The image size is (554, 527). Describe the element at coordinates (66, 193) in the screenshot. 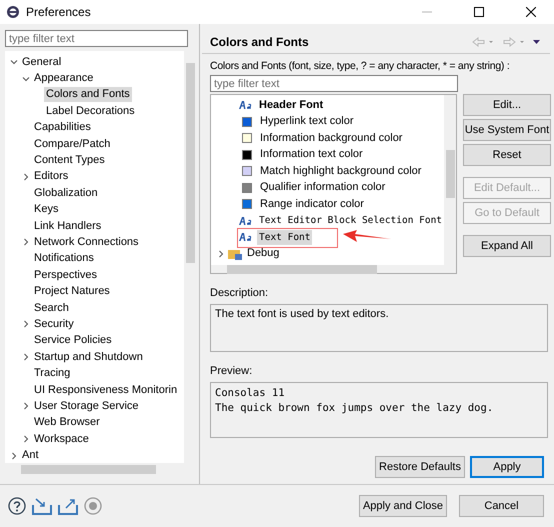

I see `tree-item: Globalization` at that location.